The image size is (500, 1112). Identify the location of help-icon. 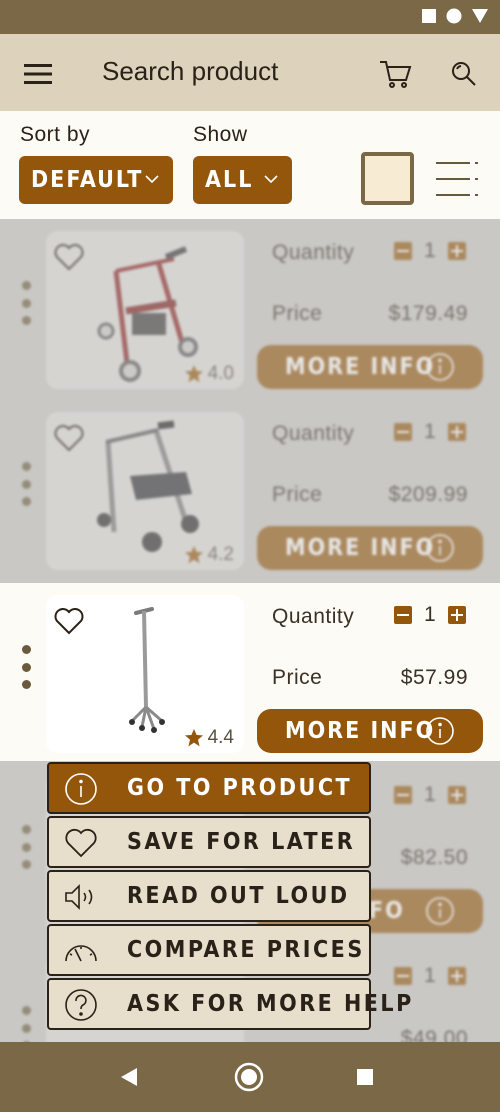
(81, 1005).